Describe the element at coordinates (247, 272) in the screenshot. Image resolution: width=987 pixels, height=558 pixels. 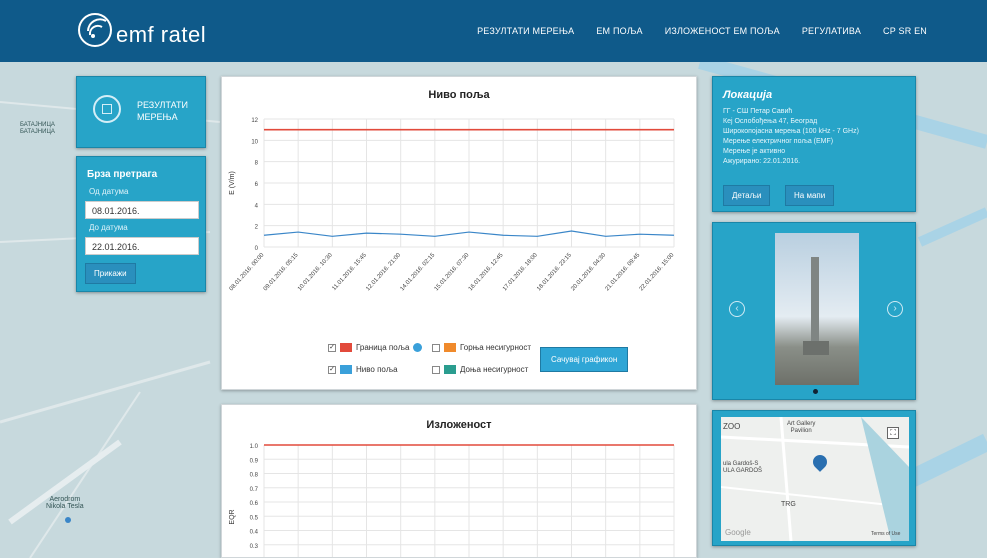
I see `x-tick-label: 08.01.2016. 00:00` at that location.